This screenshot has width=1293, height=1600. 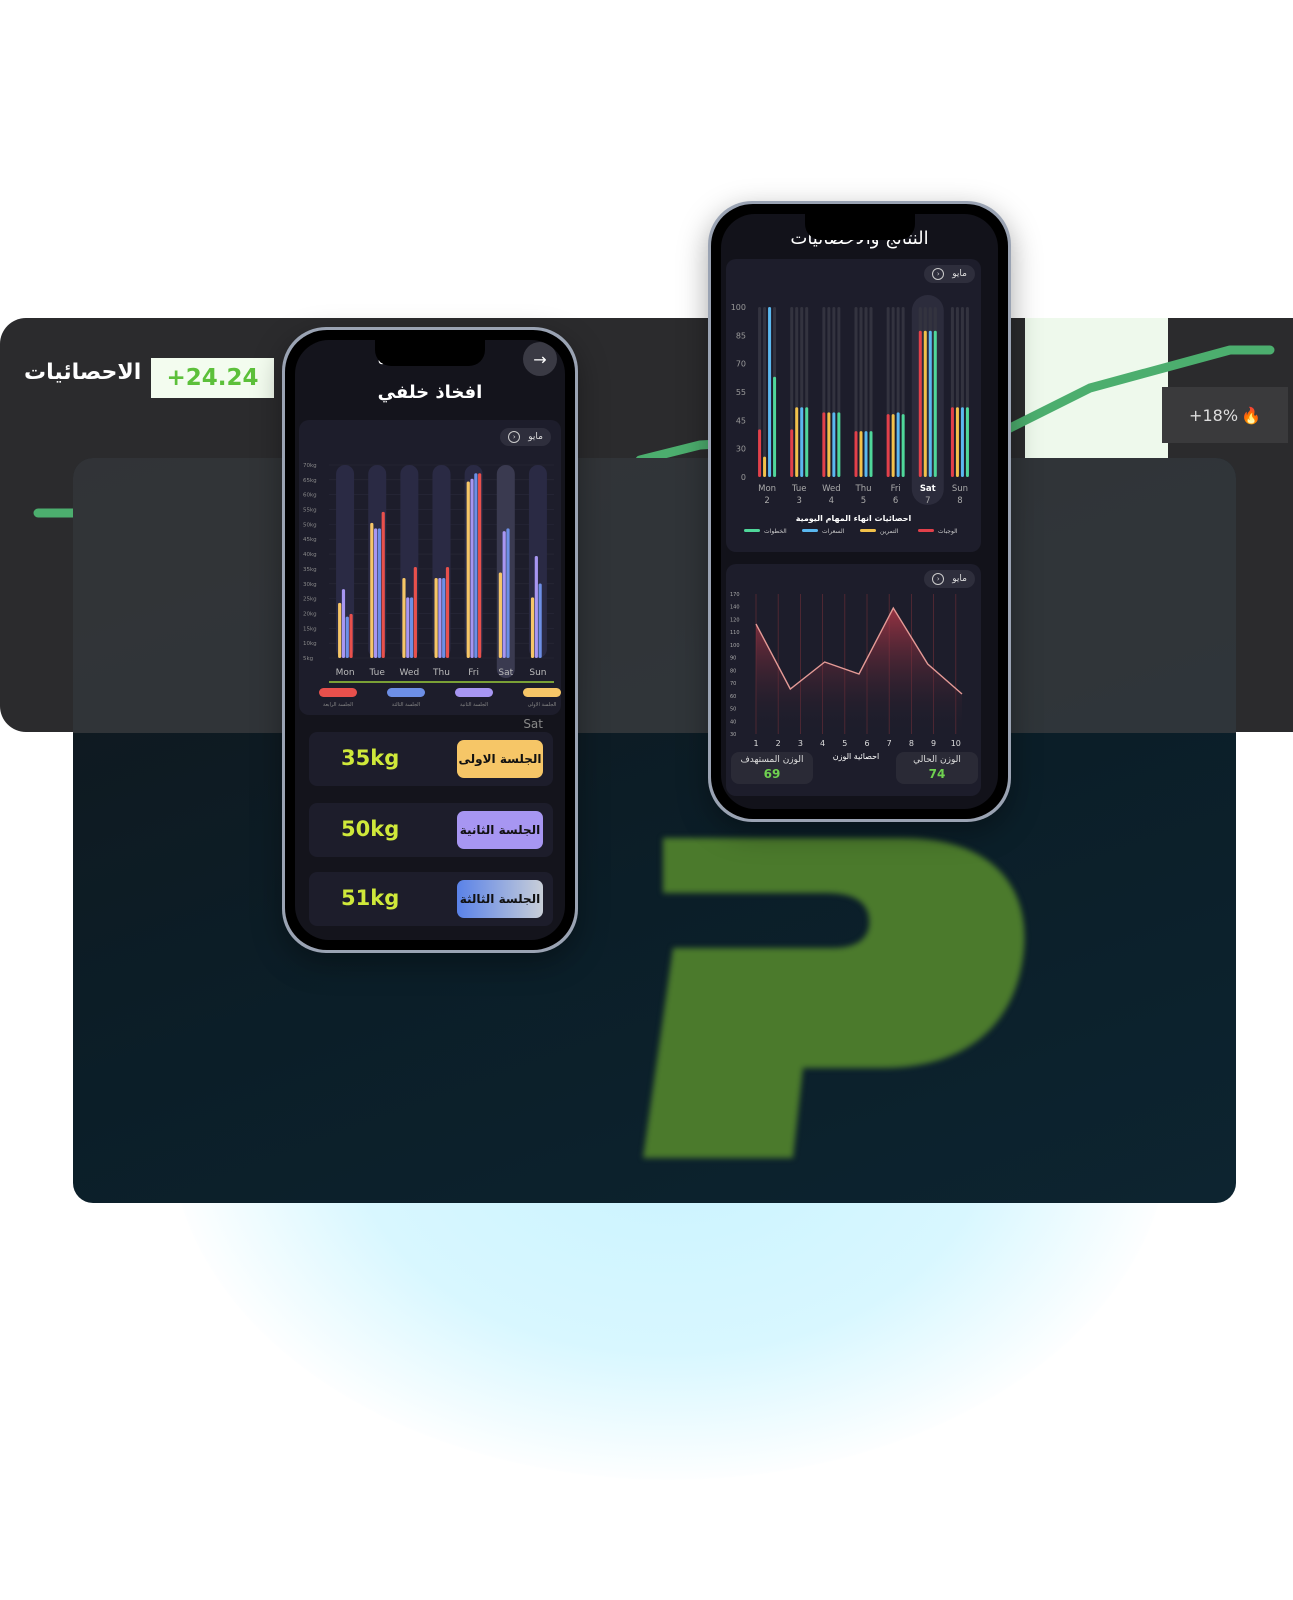 I want to click on selected-day: Sat, so click(x=533, y=724).